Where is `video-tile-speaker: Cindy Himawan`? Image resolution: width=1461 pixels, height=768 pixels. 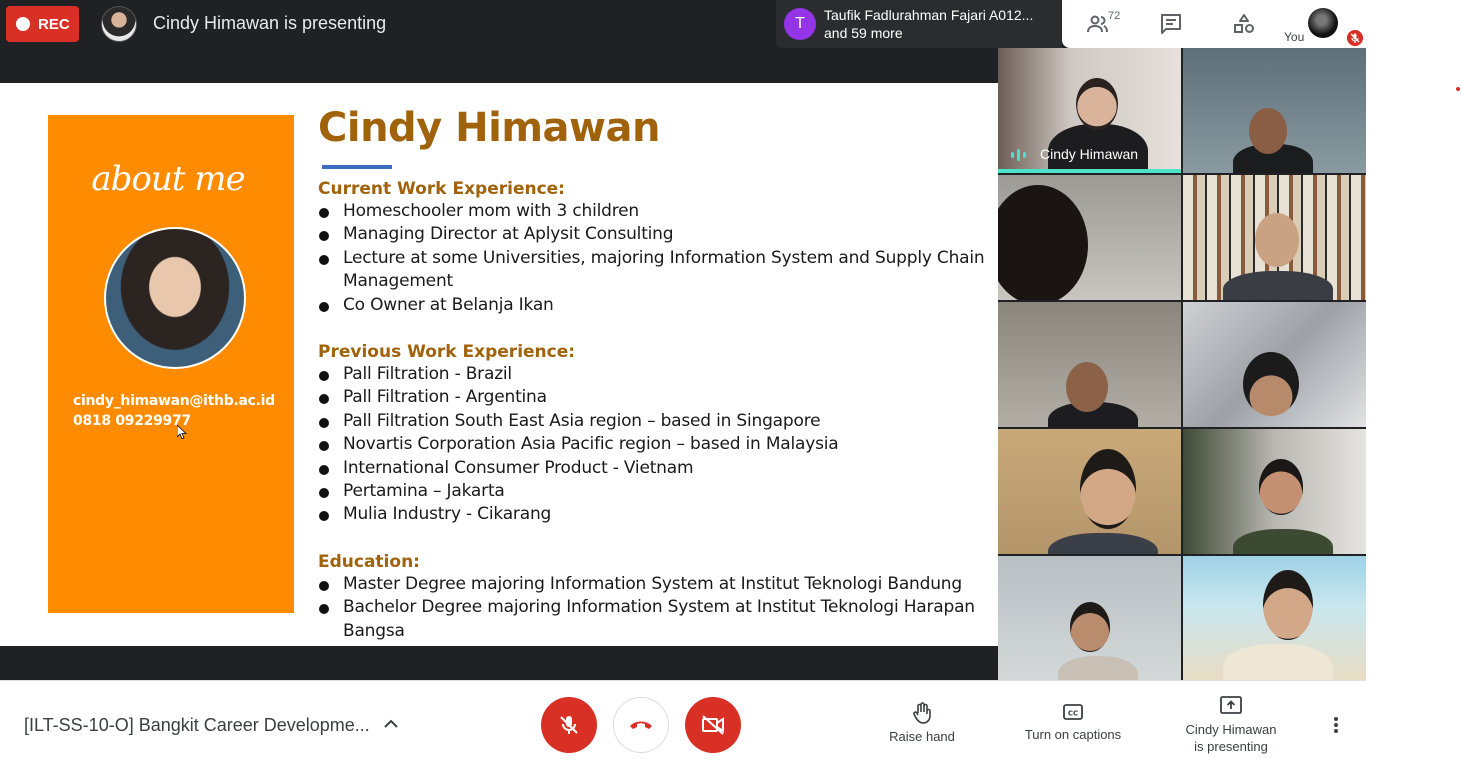
video-tile-speaker: Cindy Himawan is located at coordinates (1089, 110).